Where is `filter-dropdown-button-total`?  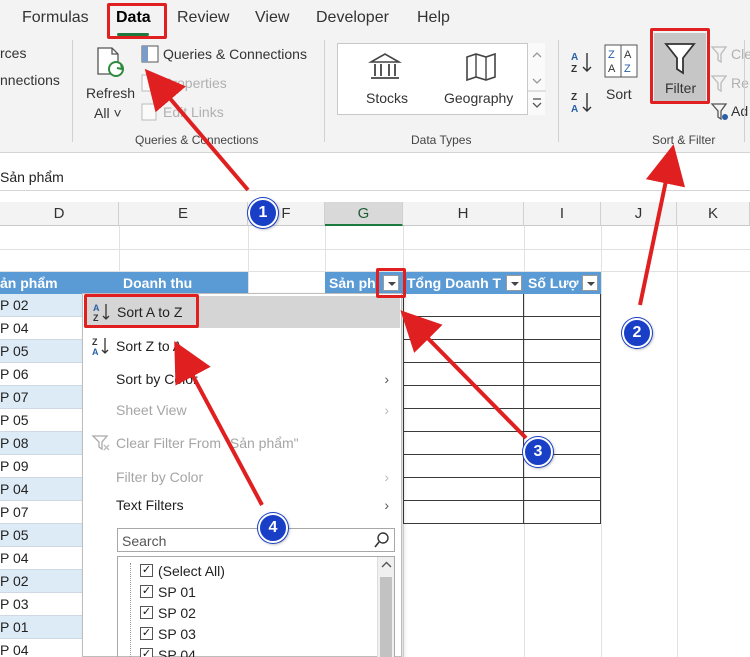 filter-dropdown-button-total is located at coordinates (514, 283).